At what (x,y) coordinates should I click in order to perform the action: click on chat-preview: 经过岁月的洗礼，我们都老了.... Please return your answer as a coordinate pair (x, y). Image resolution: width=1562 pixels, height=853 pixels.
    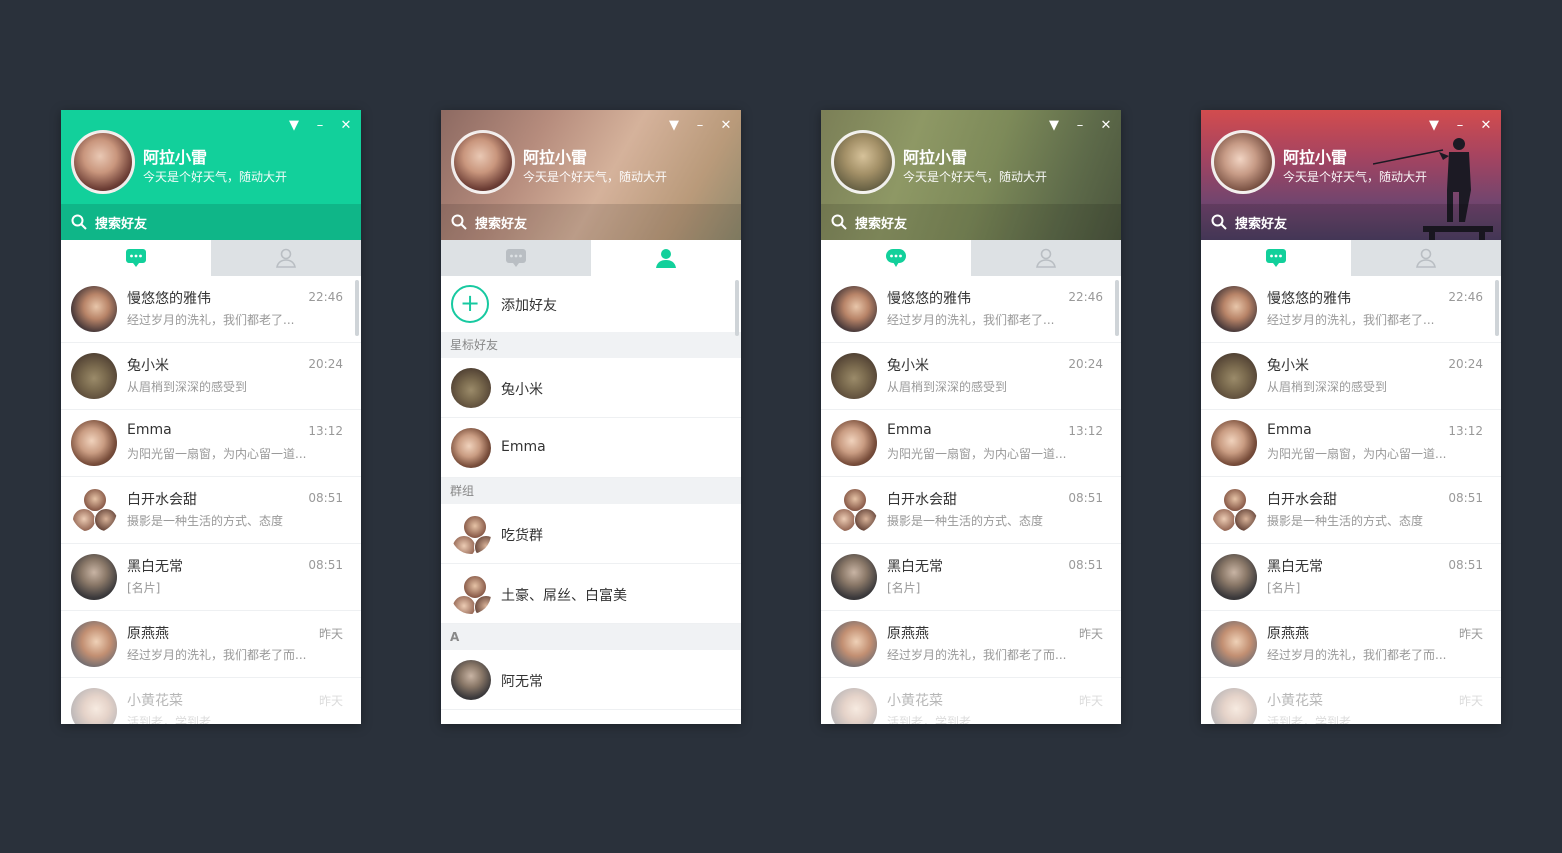
    Looking at the image, I should click on (971, 320).